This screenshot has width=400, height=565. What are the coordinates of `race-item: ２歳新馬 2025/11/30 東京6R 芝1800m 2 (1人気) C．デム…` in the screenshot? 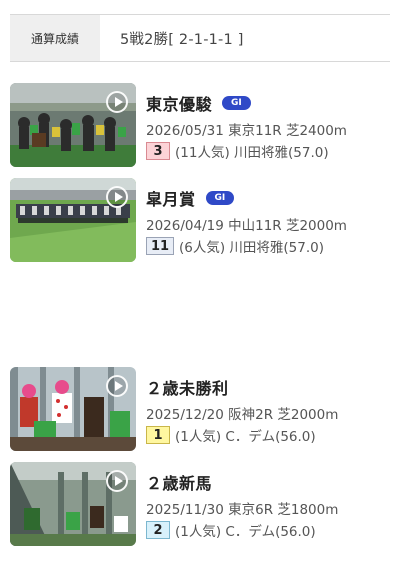 It's located at (200, 505).